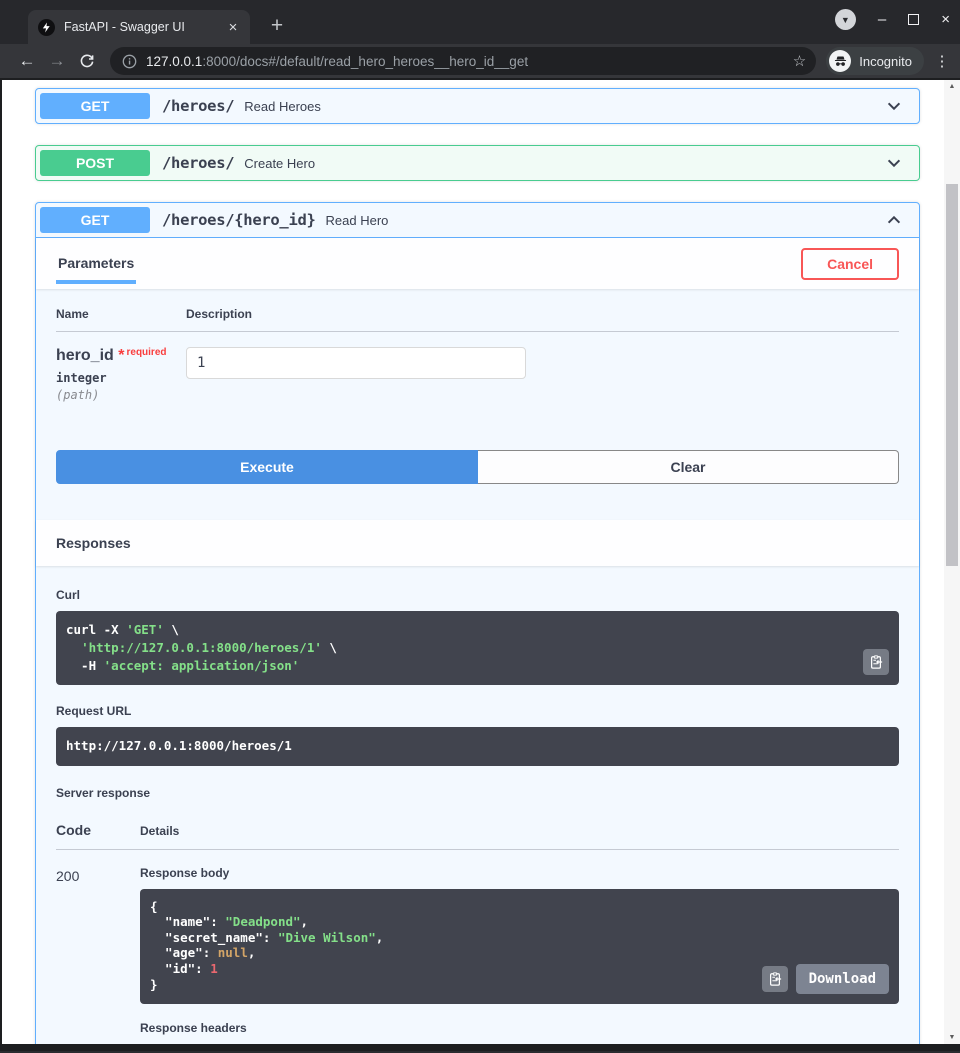 This screenshot has width=960, height=1053. Describe the element at coordinates (845, 19) in the screenshot. I see `browser-update-icon: ▼` at that location.